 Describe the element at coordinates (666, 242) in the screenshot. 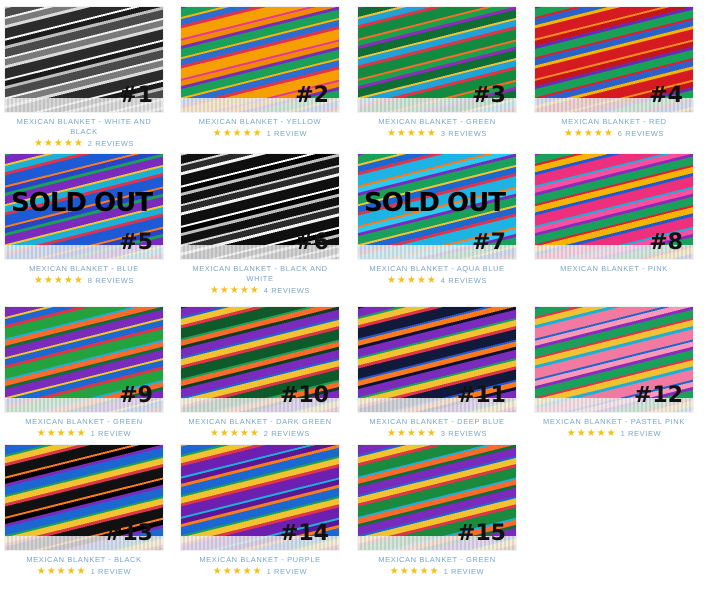

I see `product-number: #8` at that location.